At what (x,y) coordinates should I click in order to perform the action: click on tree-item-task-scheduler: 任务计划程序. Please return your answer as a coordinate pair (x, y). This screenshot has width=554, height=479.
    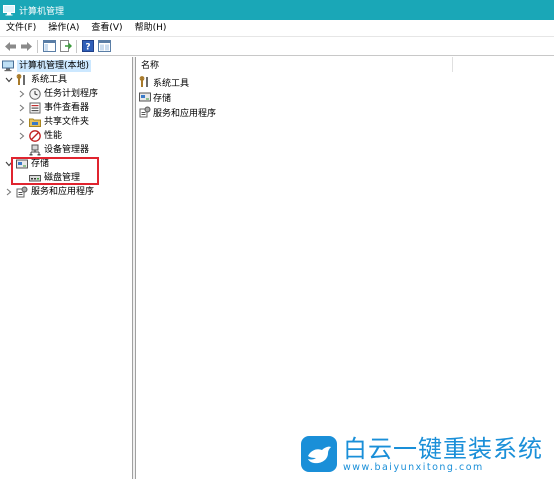
    Looking at the image, I should click on (57, 94).